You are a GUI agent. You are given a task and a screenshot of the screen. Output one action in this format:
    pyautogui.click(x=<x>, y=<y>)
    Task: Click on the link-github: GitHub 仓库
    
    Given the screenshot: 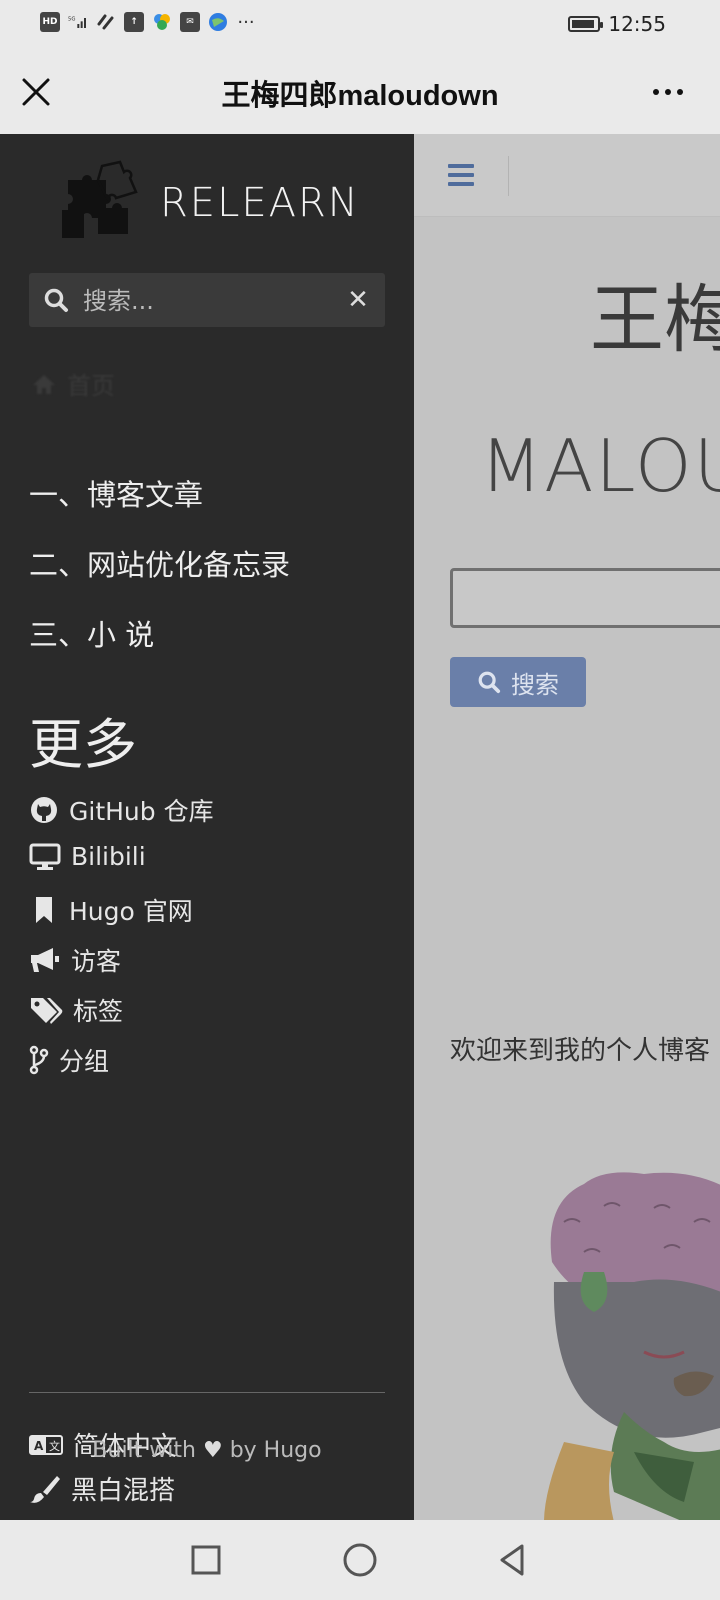 What is the action you would take?
    pyautogui.click(x=121, y=810)
    